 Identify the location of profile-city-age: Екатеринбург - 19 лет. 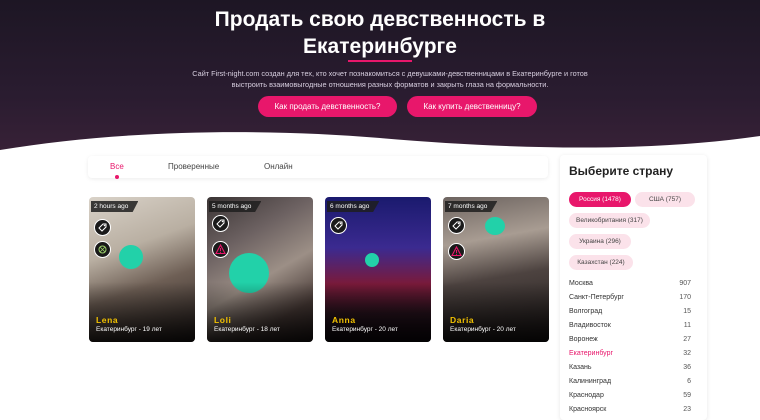
(129, 329).